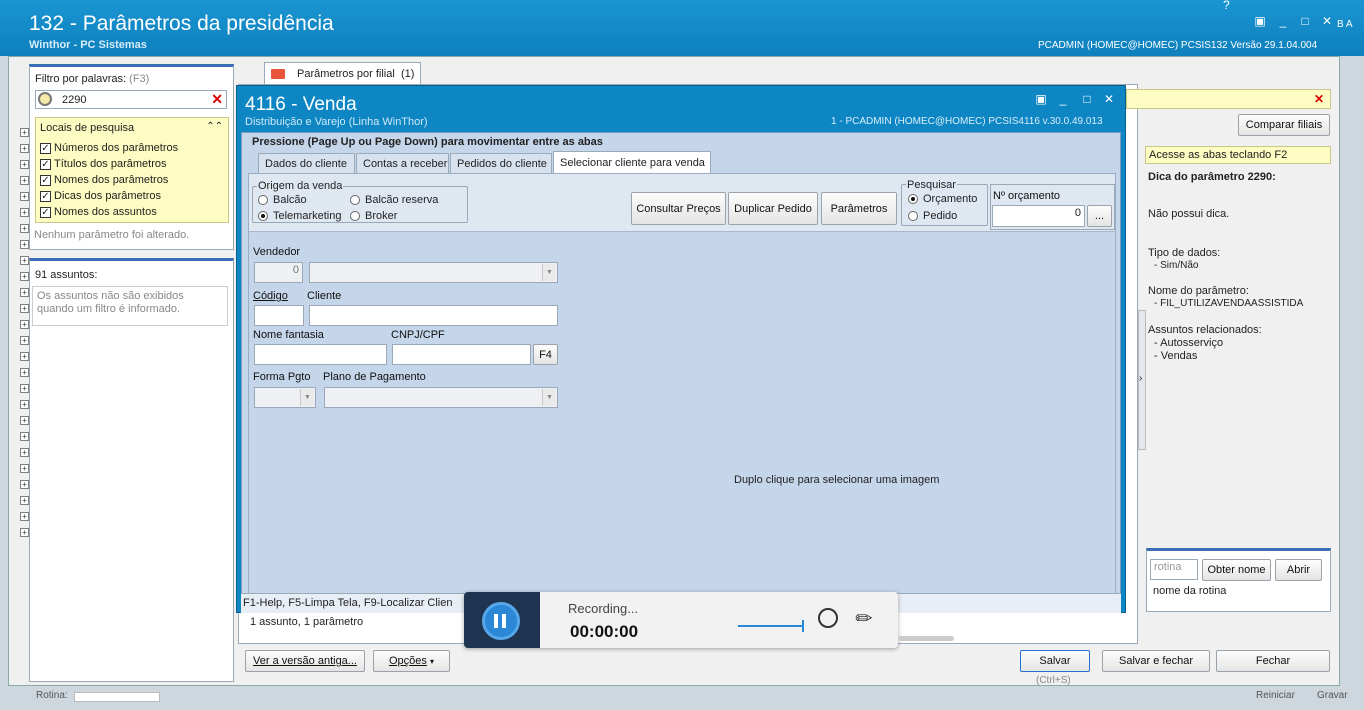 This screenshot has width=1364, height=710. What do you see at coordinates (441, 397) in the screenshot?
I see `plano-select: ▼` at bounding box center [441, 397].